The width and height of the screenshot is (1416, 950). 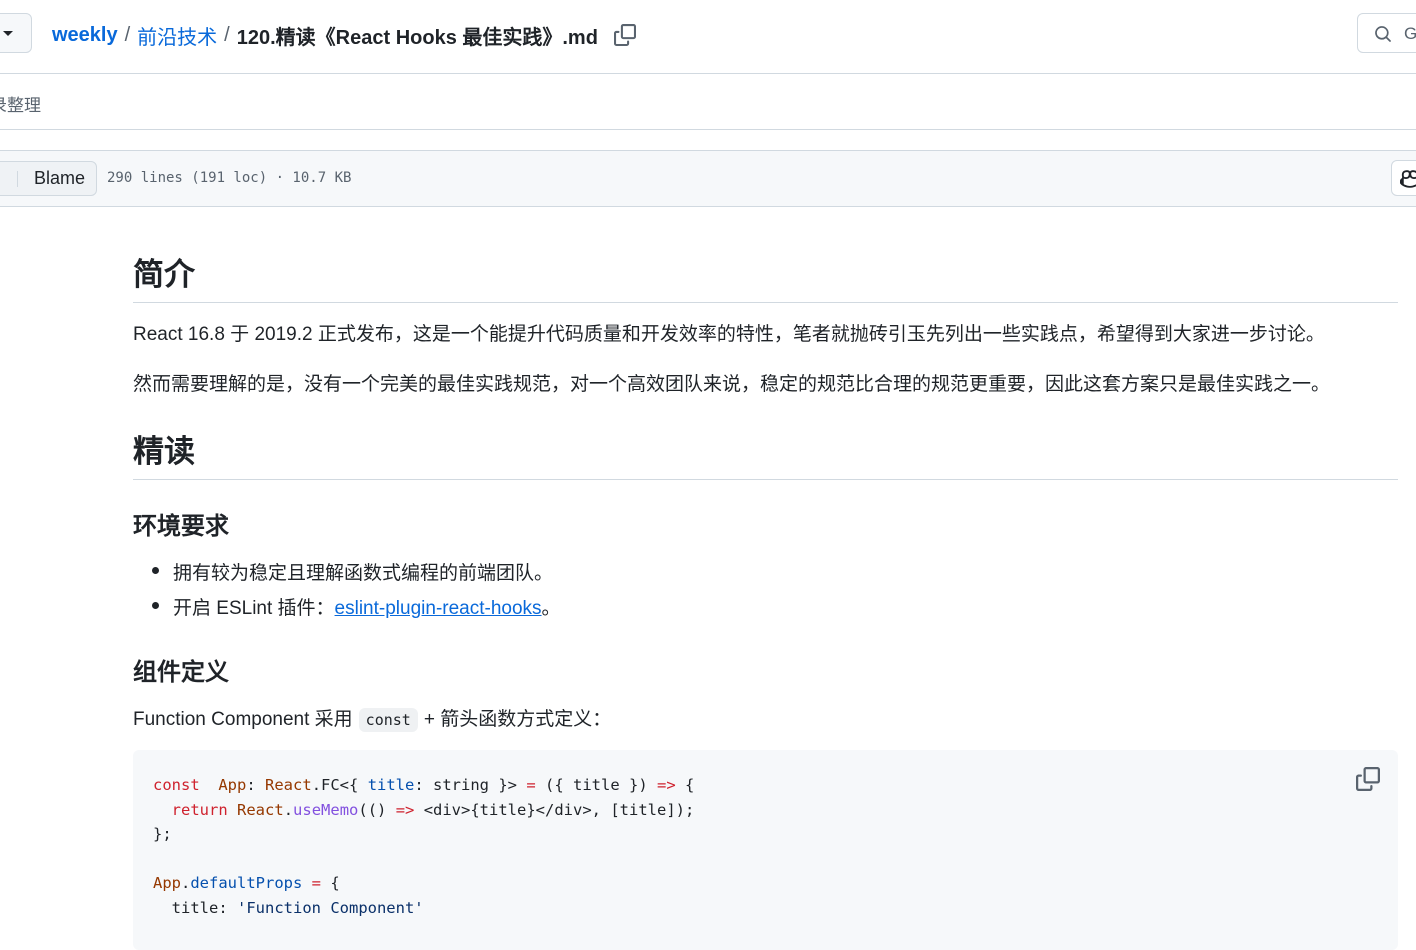 I want to click on code-token: title:, so click(x=195, y=907).